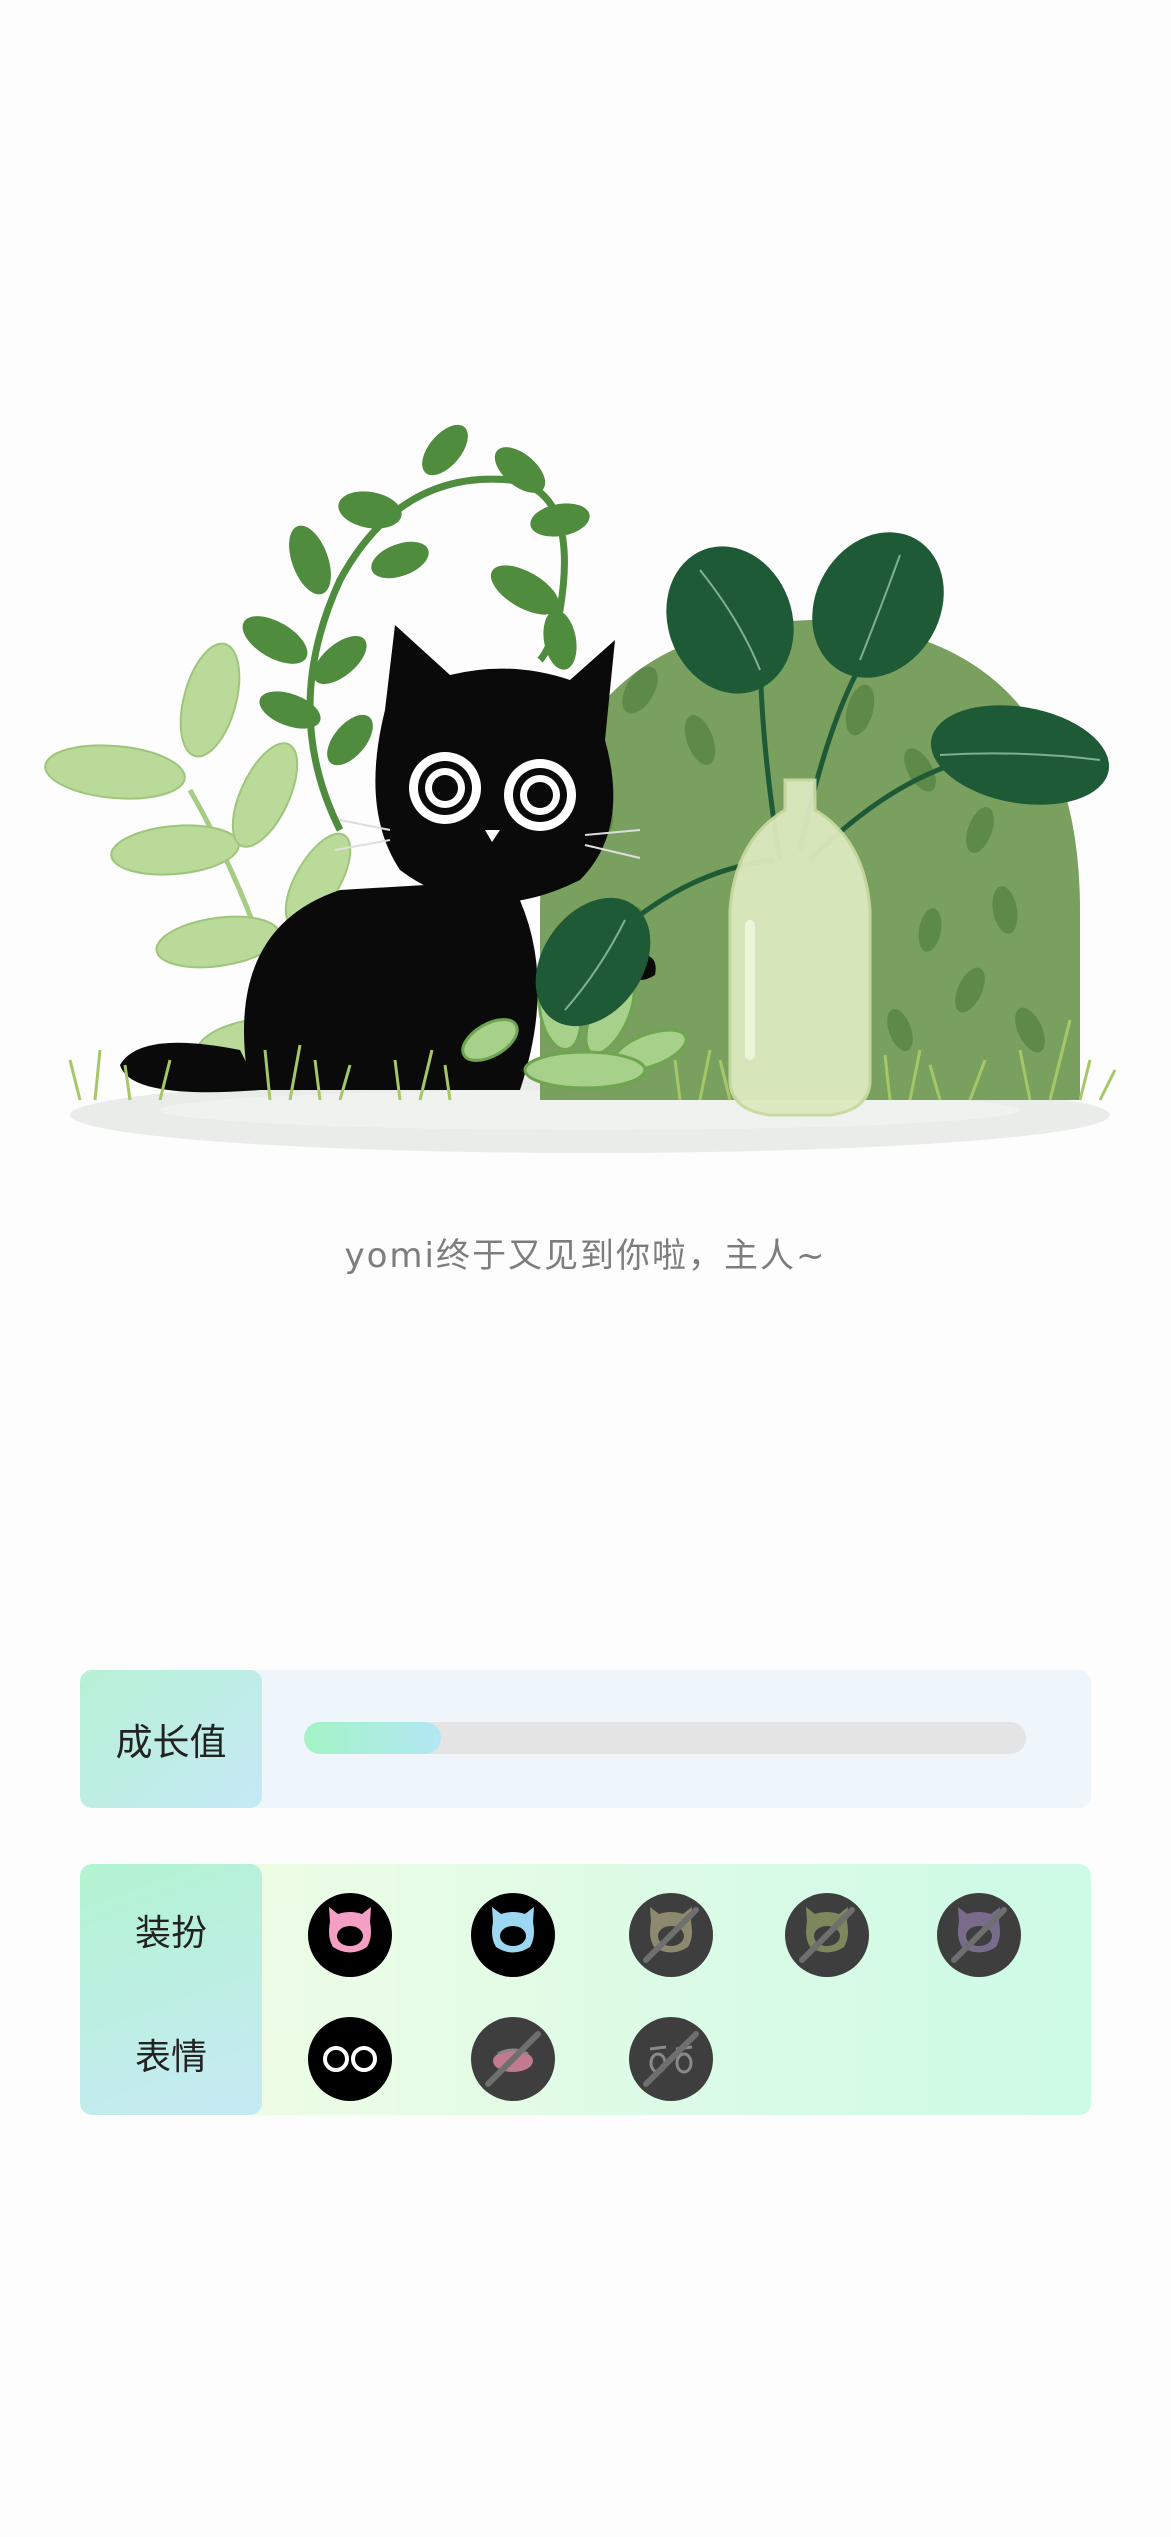 This screenshot has width=1171, height=2537. Describe the element at coordinates (170, 2057) in the screenshot. I see `face-row-label: 表情` at that location.